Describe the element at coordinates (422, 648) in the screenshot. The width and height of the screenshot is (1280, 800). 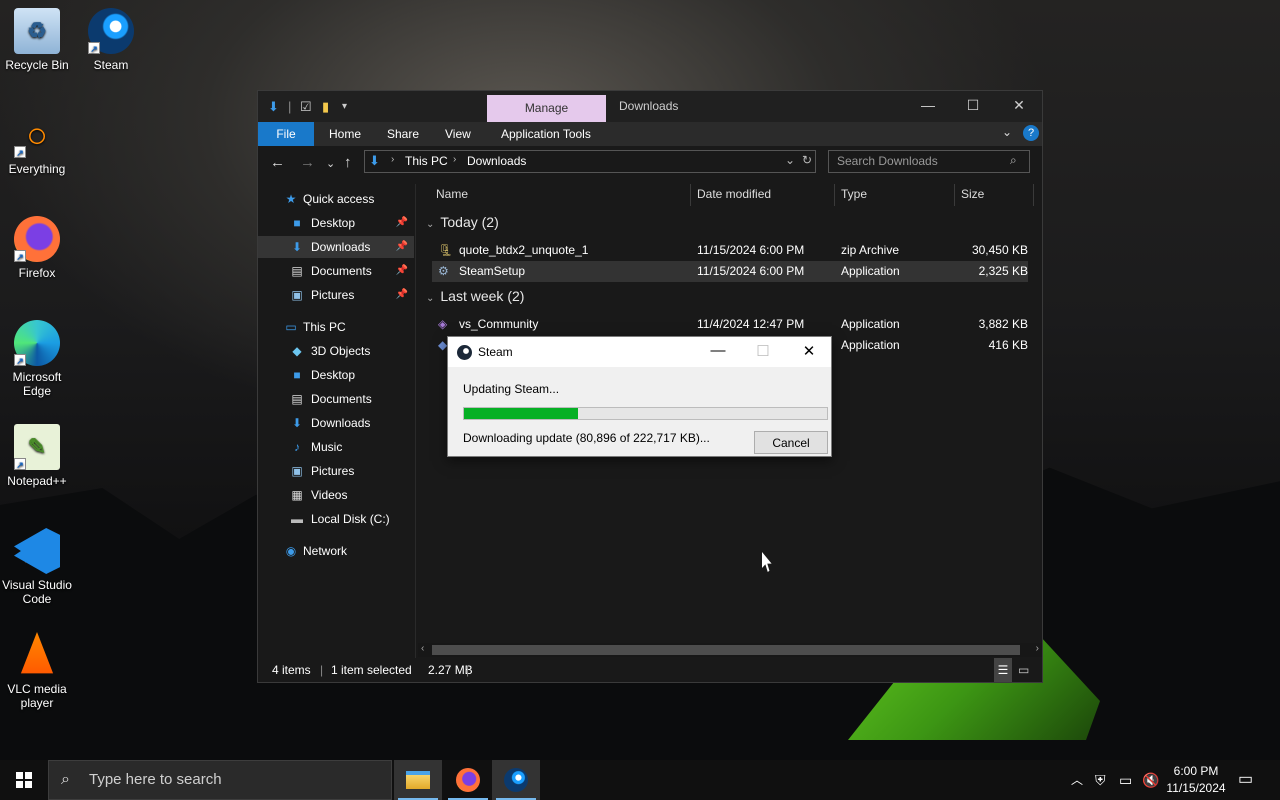
I see `scroll-left-icon: ‹` at that location.